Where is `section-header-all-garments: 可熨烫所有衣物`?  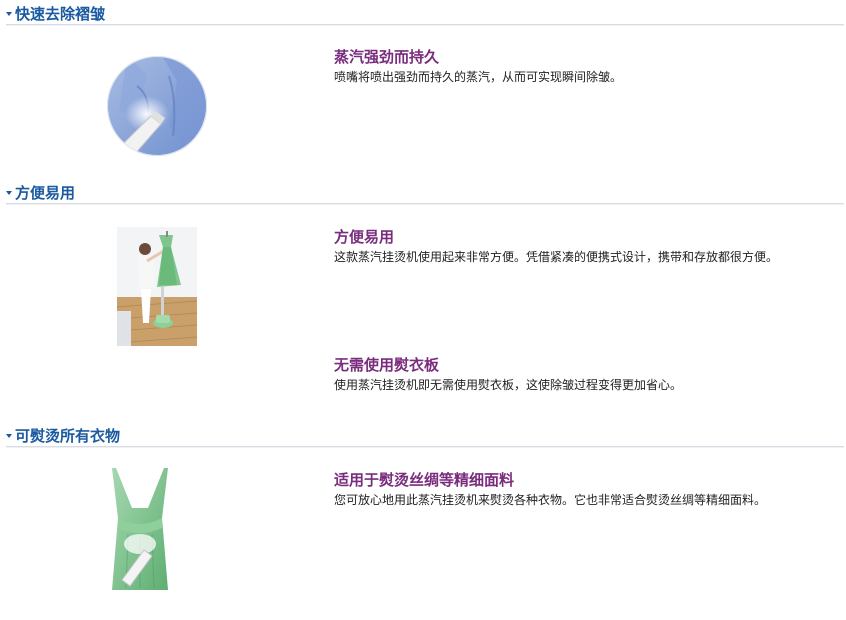
section-header-all-garments: 可熨烫所有衣物 is located at coordinates (425, 435).